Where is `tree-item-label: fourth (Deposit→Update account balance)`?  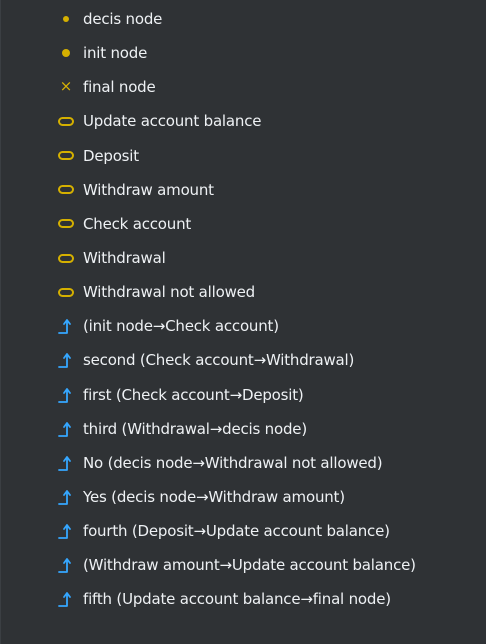
tree-item-label: fourth (Deposit→Update account balance) is located at coordinates (236, 531).